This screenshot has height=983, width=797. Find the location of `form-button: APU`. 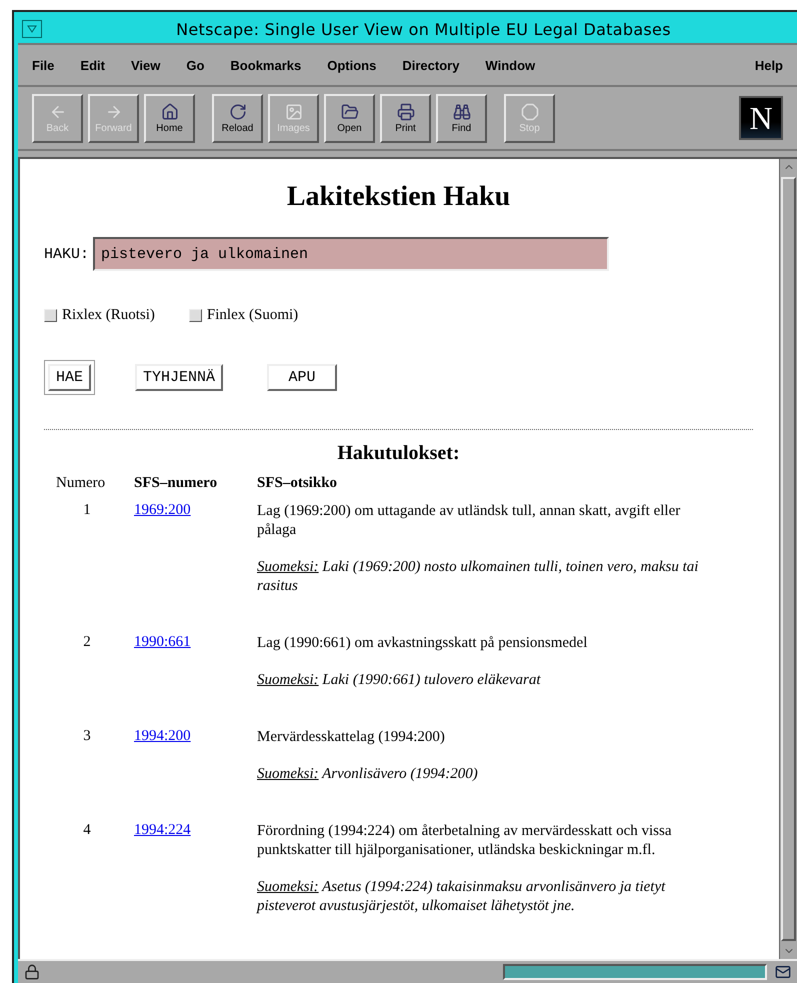

form-button: APU is located at coordinates (302, 377).